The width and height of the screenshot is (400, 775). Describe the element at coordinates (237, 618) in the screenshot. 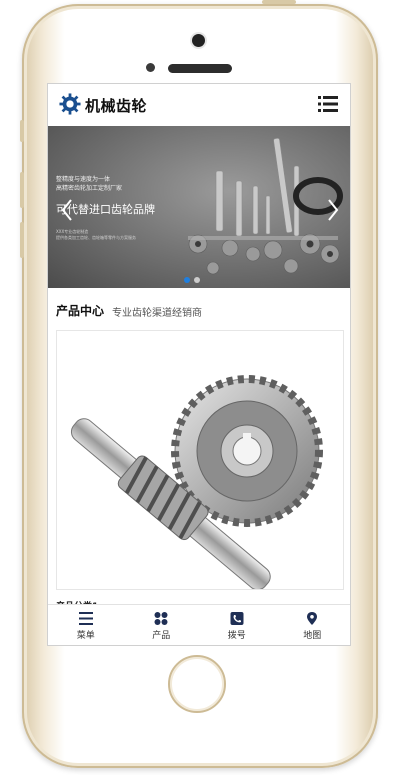

I see `phone-icon` at that location.